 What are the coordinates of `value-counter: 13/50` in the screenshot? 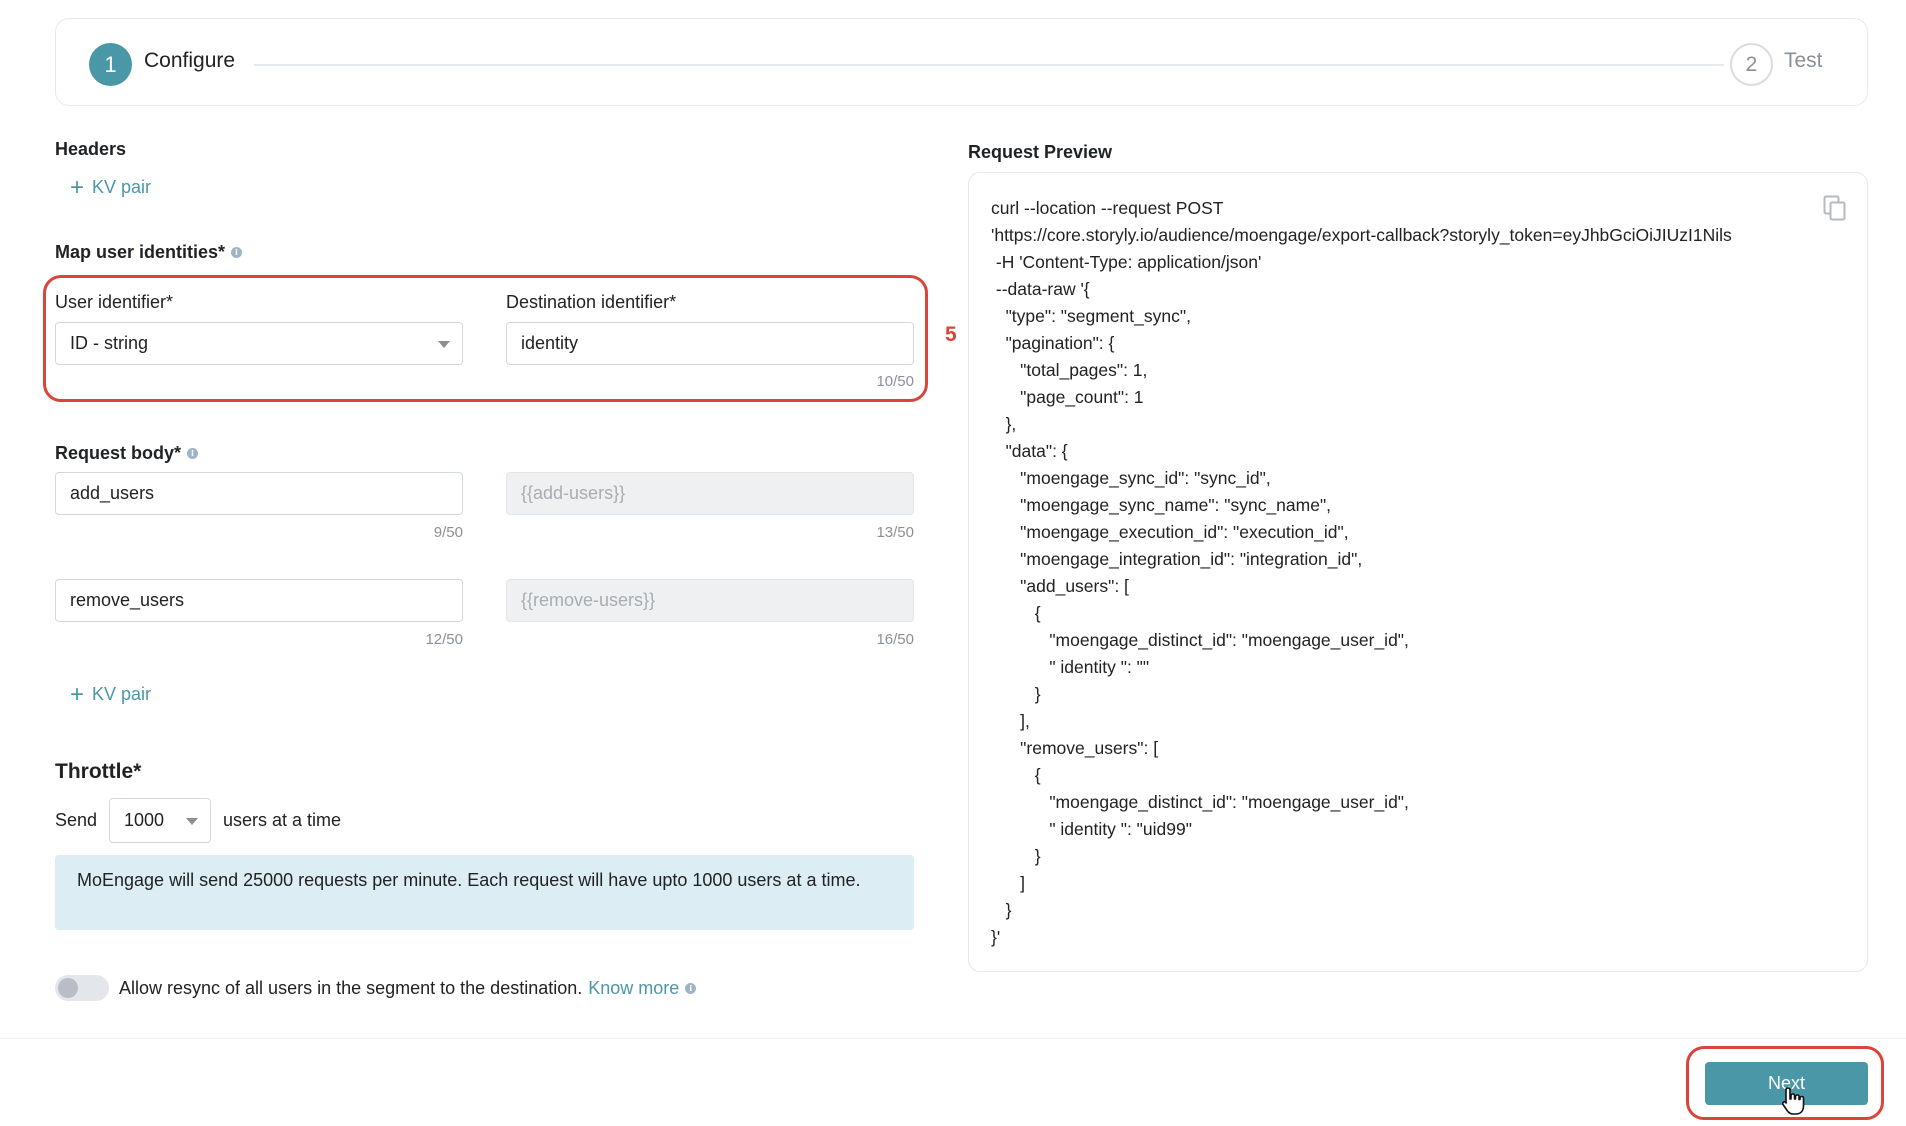 It's located at (895, 532).